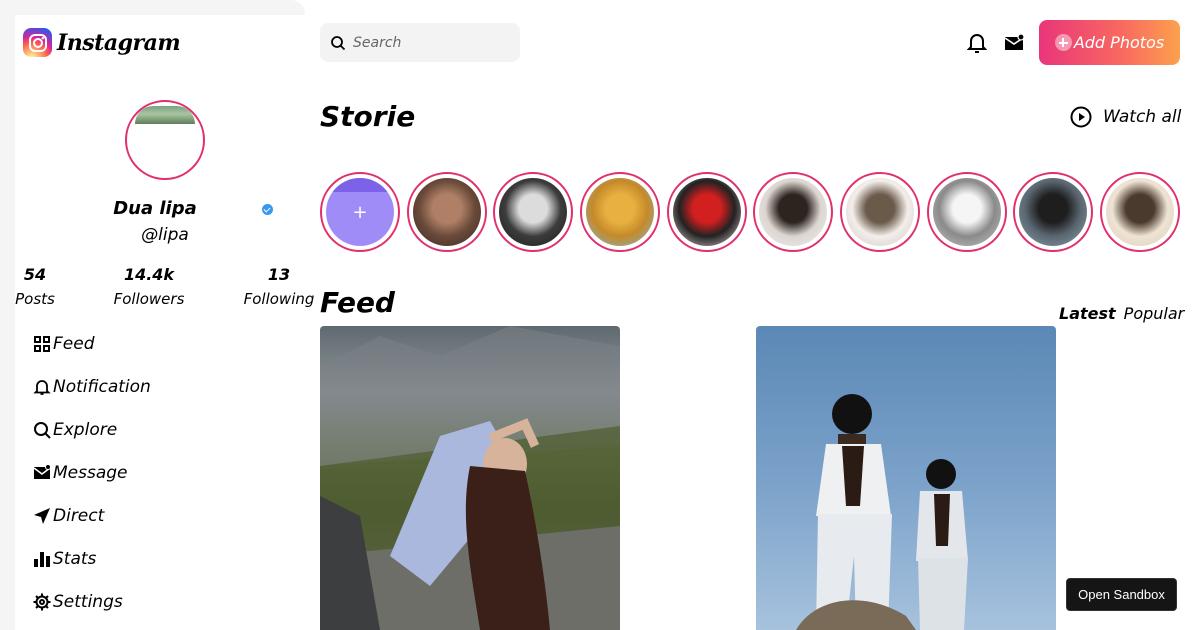 Image resolution: width=1200 pixels, height=630 pixels. I want to click on logo: Instagram, so click(102, 42).